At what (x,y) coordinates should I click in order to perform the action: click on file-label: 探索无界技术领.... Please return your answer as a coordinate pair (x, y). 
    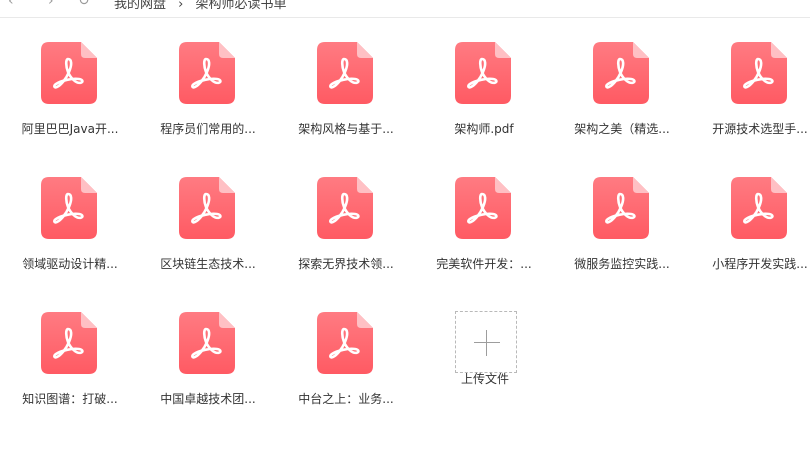
    Looking at the image, I should click on (346, 264).